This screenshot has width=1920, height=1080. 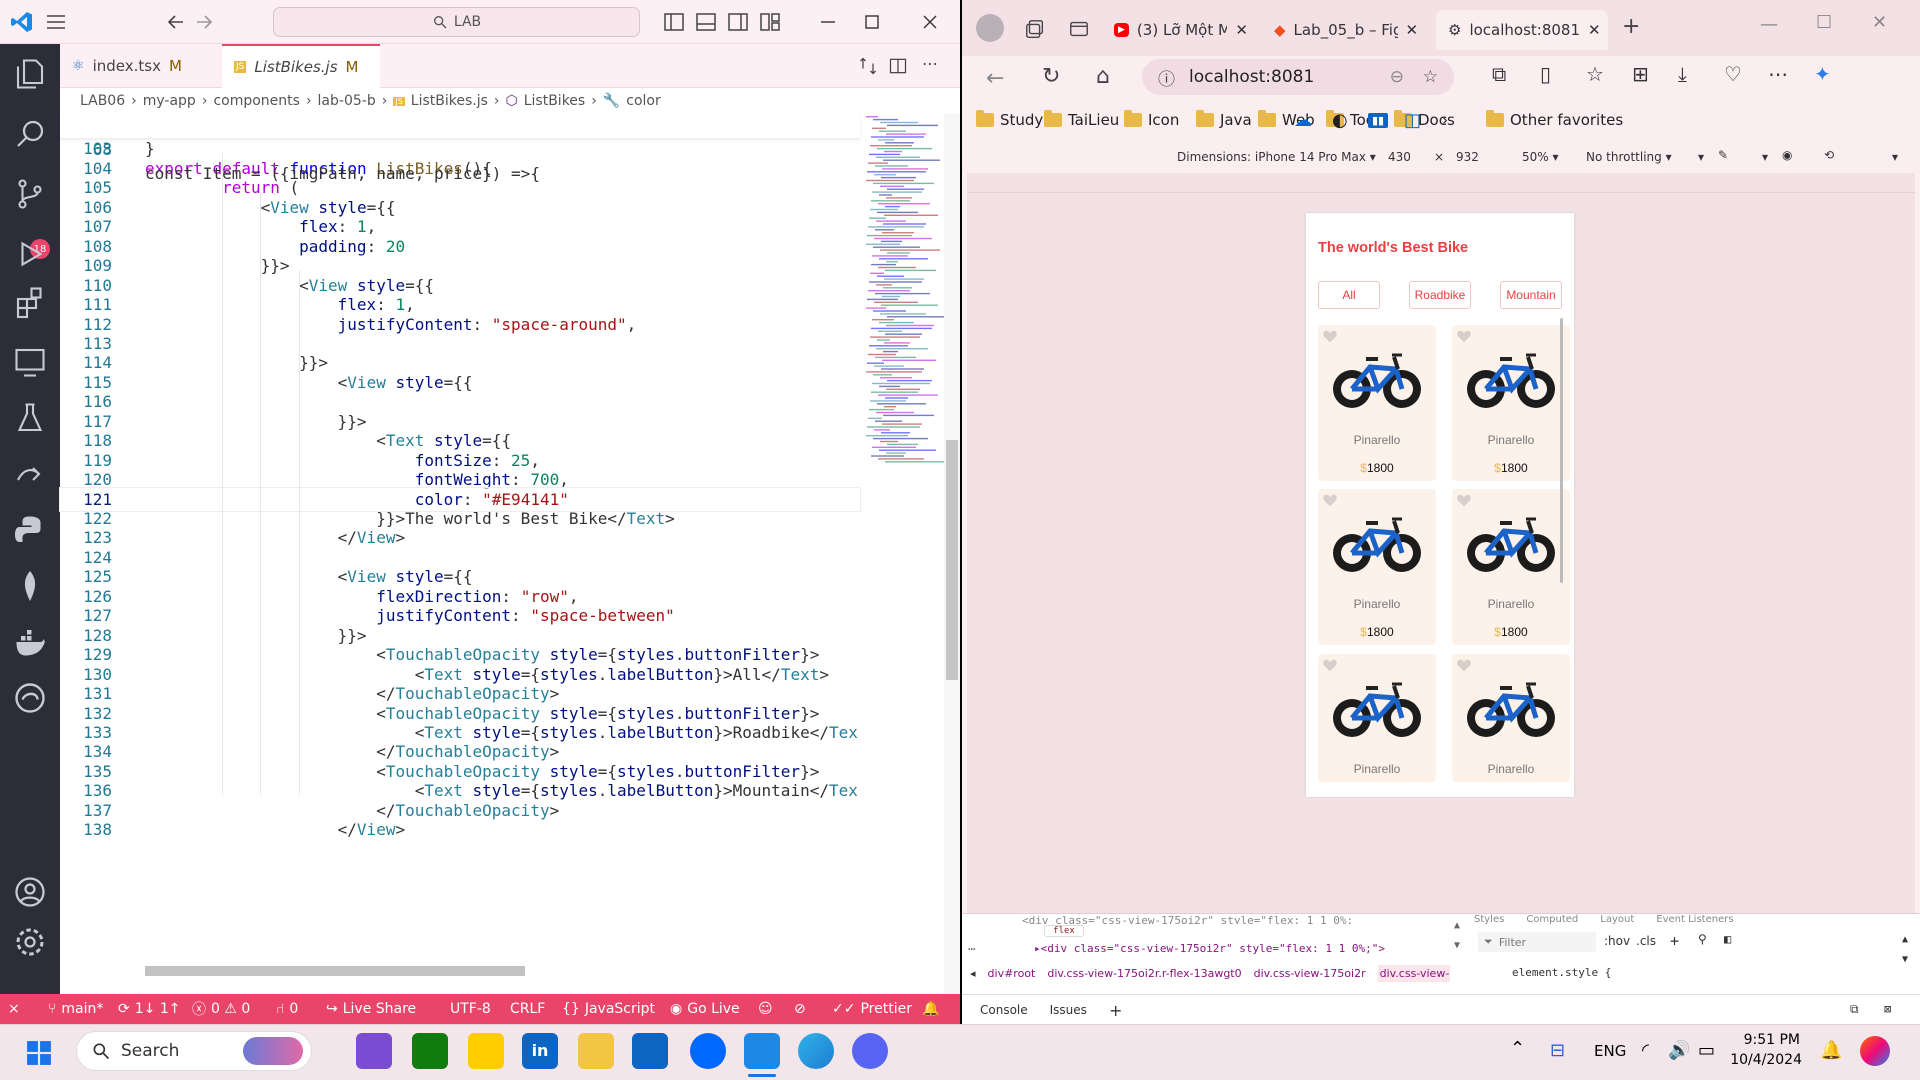 I want to click on mongodb-icon, so click(x=30, y=586).